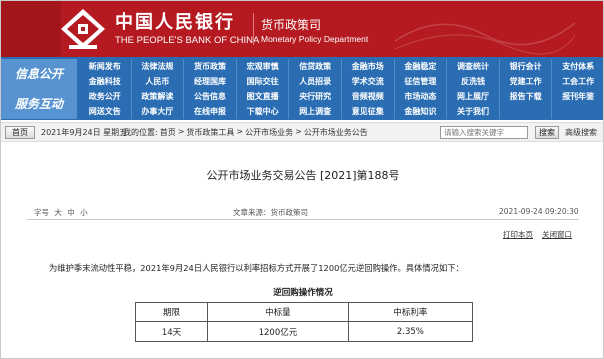 Image resolution: width=604 pixels, height=359 pixels. I want to click on reverse-repo-table: 期限 中标量 中标利率 14天 1200亿元 2.35%, so click(304, 322).